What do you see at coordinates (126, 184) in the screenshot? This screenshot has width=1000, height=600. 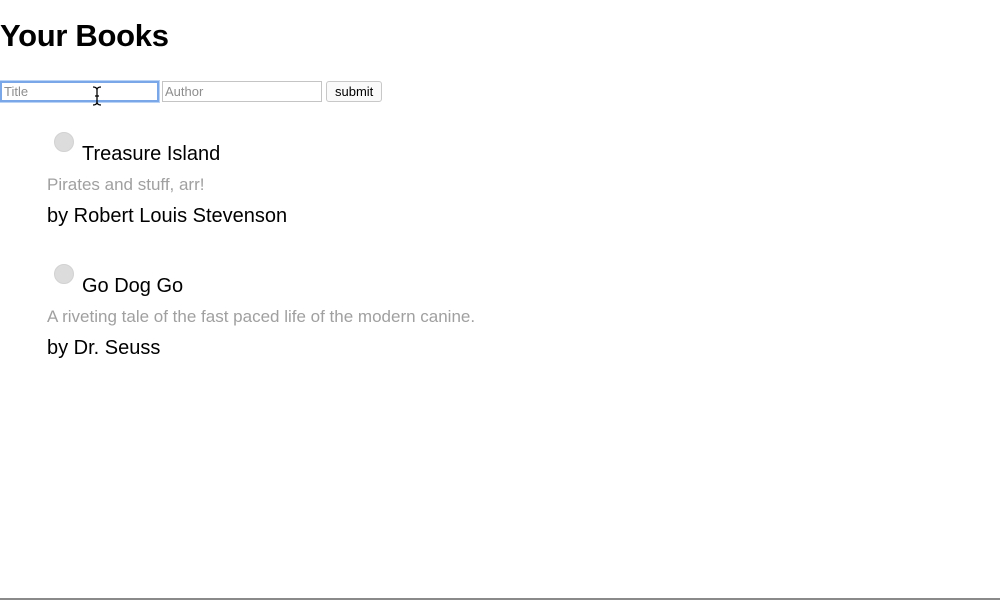 I see `book-description: Pirates and stuff, arr!` at bounding box center [126, 184].